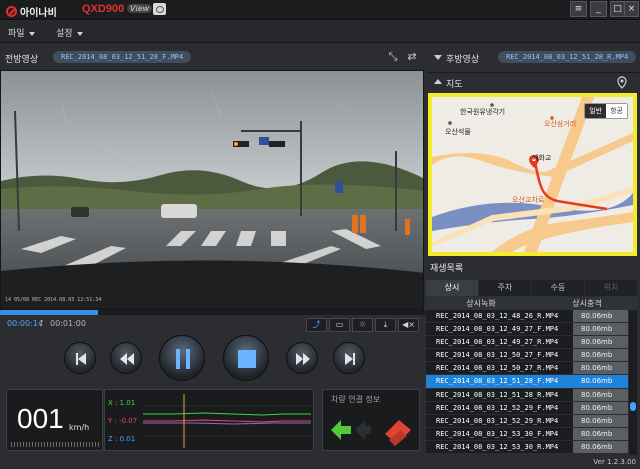 Image resolution: width=640 pixels, height=469 pixels. Describe the element at coordinates (412, 57) in the screenshot. I see `swap-view-icon: ⇄` at that location.